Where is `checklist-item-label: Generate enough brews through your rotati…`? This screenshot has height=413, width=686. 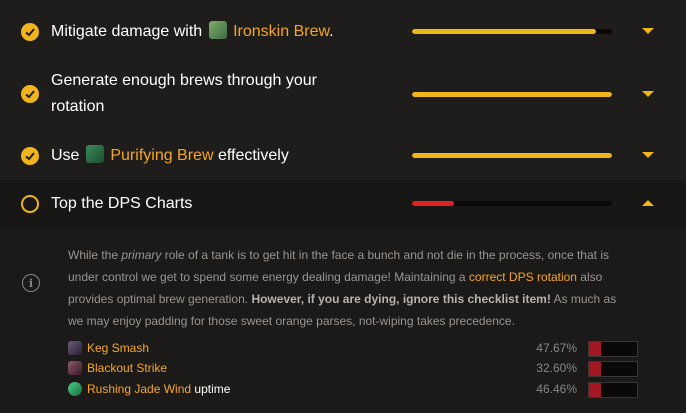
checklist-item-label: Generate enough brews through your rotati… is located at coordinates (184, 93).